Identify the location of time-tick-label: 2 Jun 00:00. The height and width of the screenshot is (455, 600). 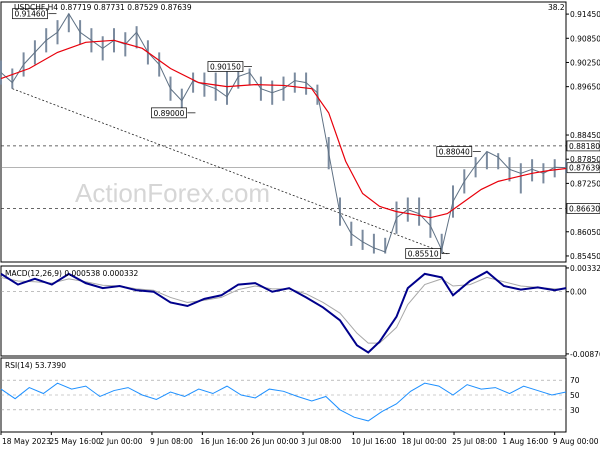
(121, 441).